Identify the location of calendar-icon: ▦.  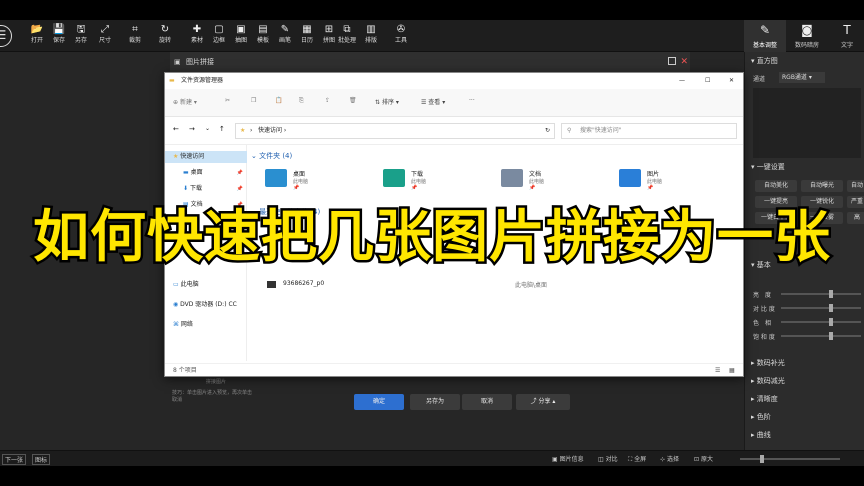
(307, 29).